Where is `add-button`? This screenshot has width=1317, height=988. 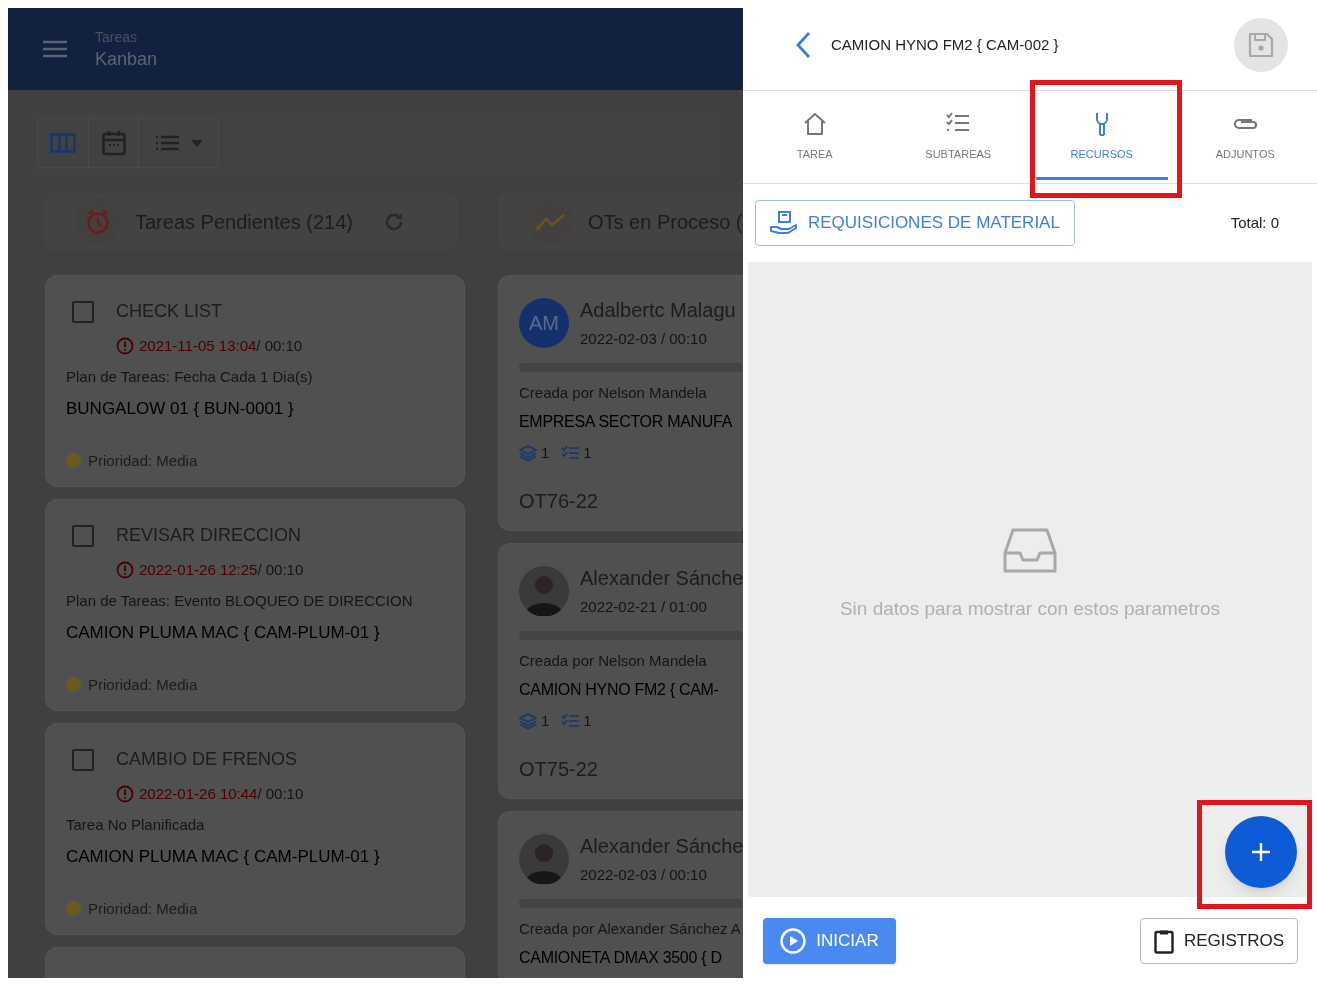
add-button is located at coordinates (1261, 852).